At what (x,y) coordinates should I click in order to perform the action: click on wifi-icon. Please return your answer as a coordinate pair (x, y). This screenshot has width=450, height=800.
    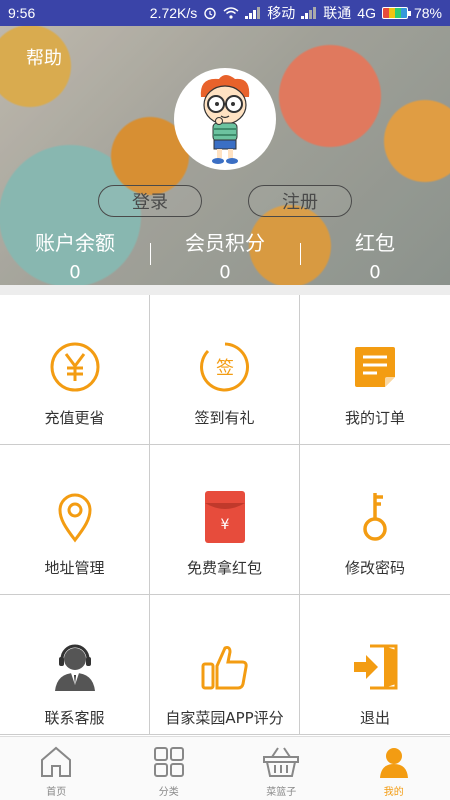
    Looking at the image, I should click on (231, 13).